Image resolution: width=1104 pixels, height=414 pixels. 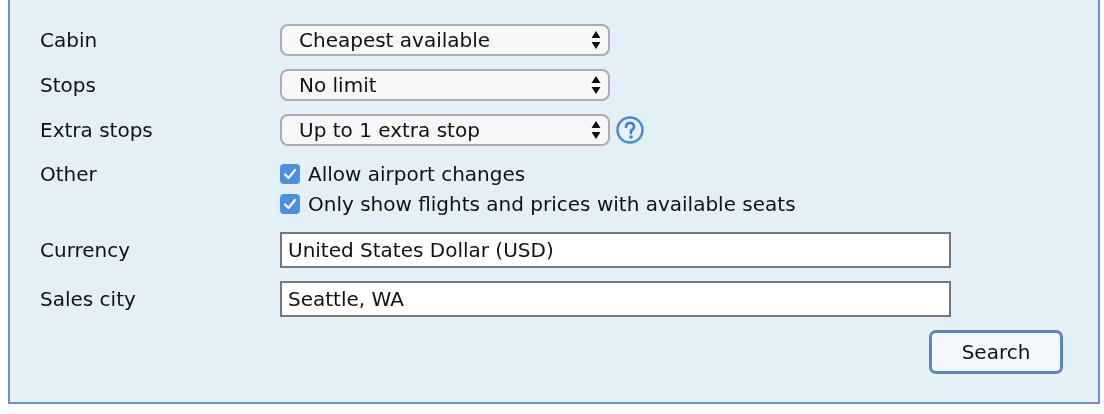 What do you see at coordinates (88, 299) in the screenshot?
I see `field-label: Sales city` at bounding box center [88, 299].